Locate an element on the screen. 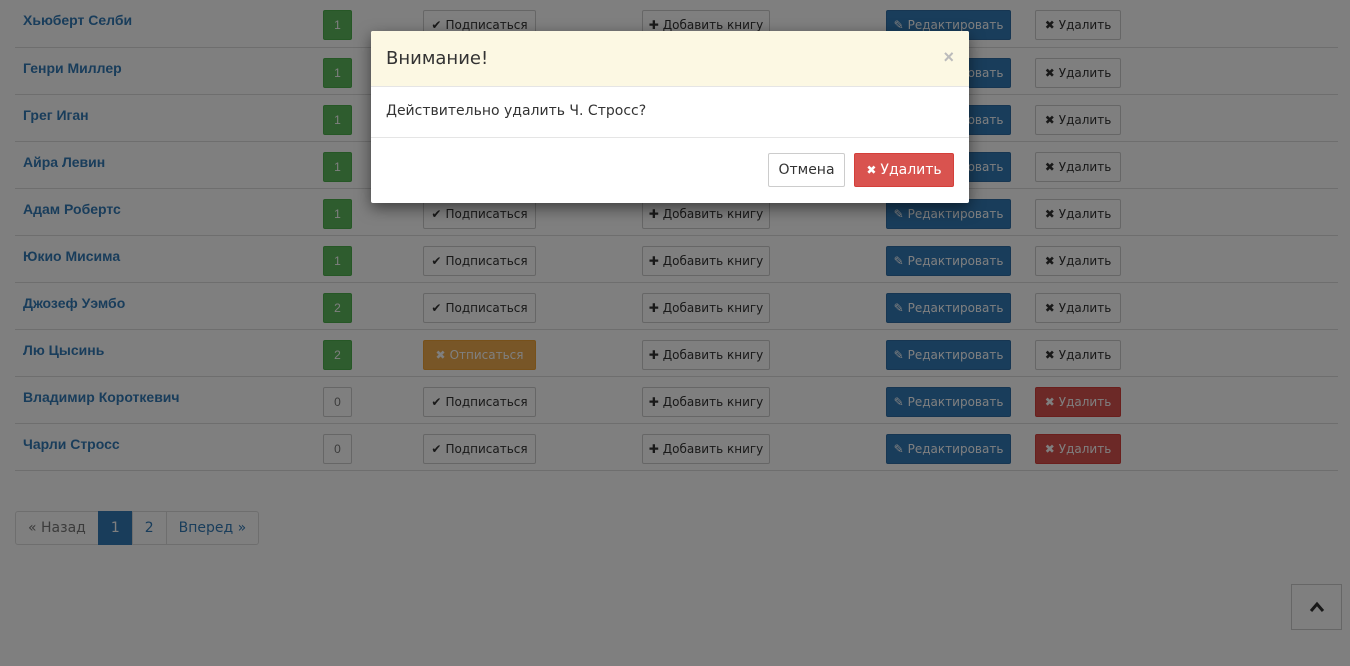 This screenshot has width=1350, height=666. modal-header: Внимание! × is located at coordinates (670, 59).